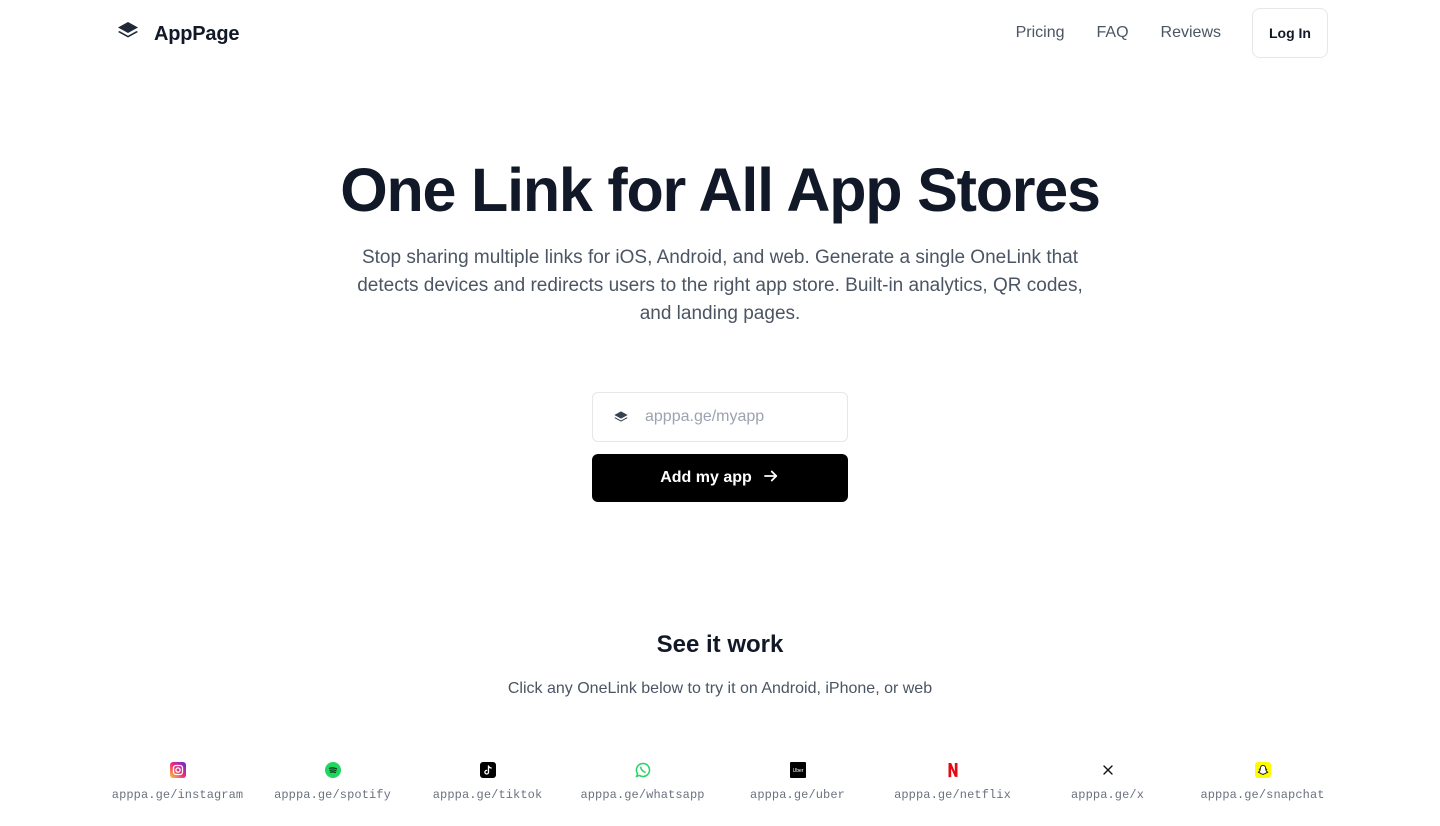 The height and width of the screenshot is (826, 1440). Describe the element at coordinates (642, 770) in the screenshot. I see `whatsapp-icon` at that location.